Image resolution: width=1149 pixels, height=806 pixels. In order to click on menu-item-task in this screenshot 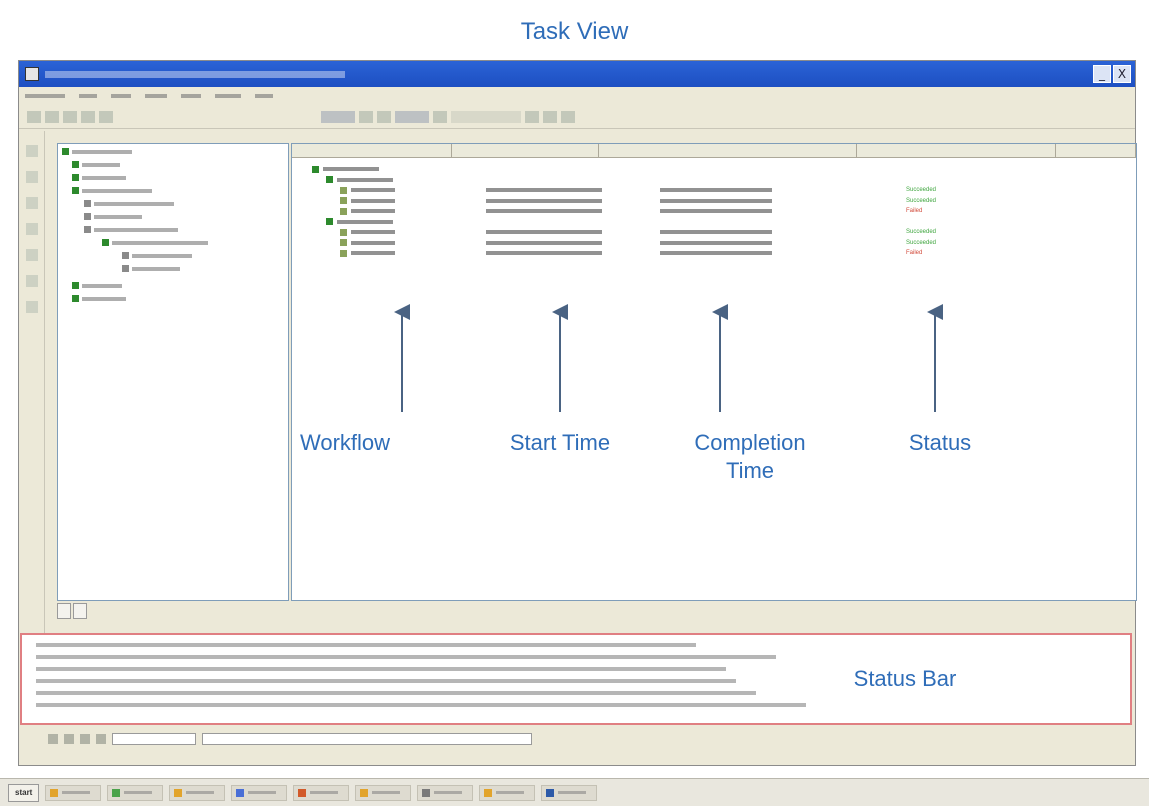, I will do `click(191, 96)`.